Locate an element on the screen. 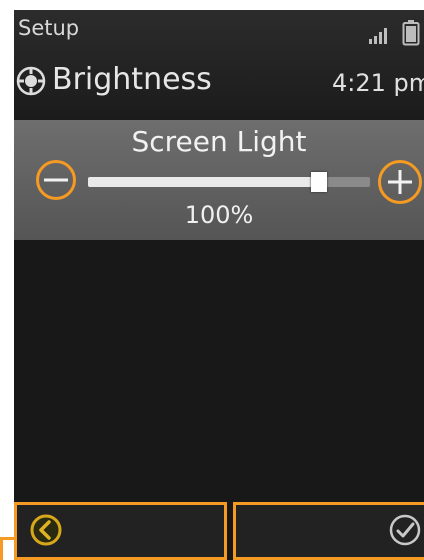  battery-icon is located at coordinates (411, 33).